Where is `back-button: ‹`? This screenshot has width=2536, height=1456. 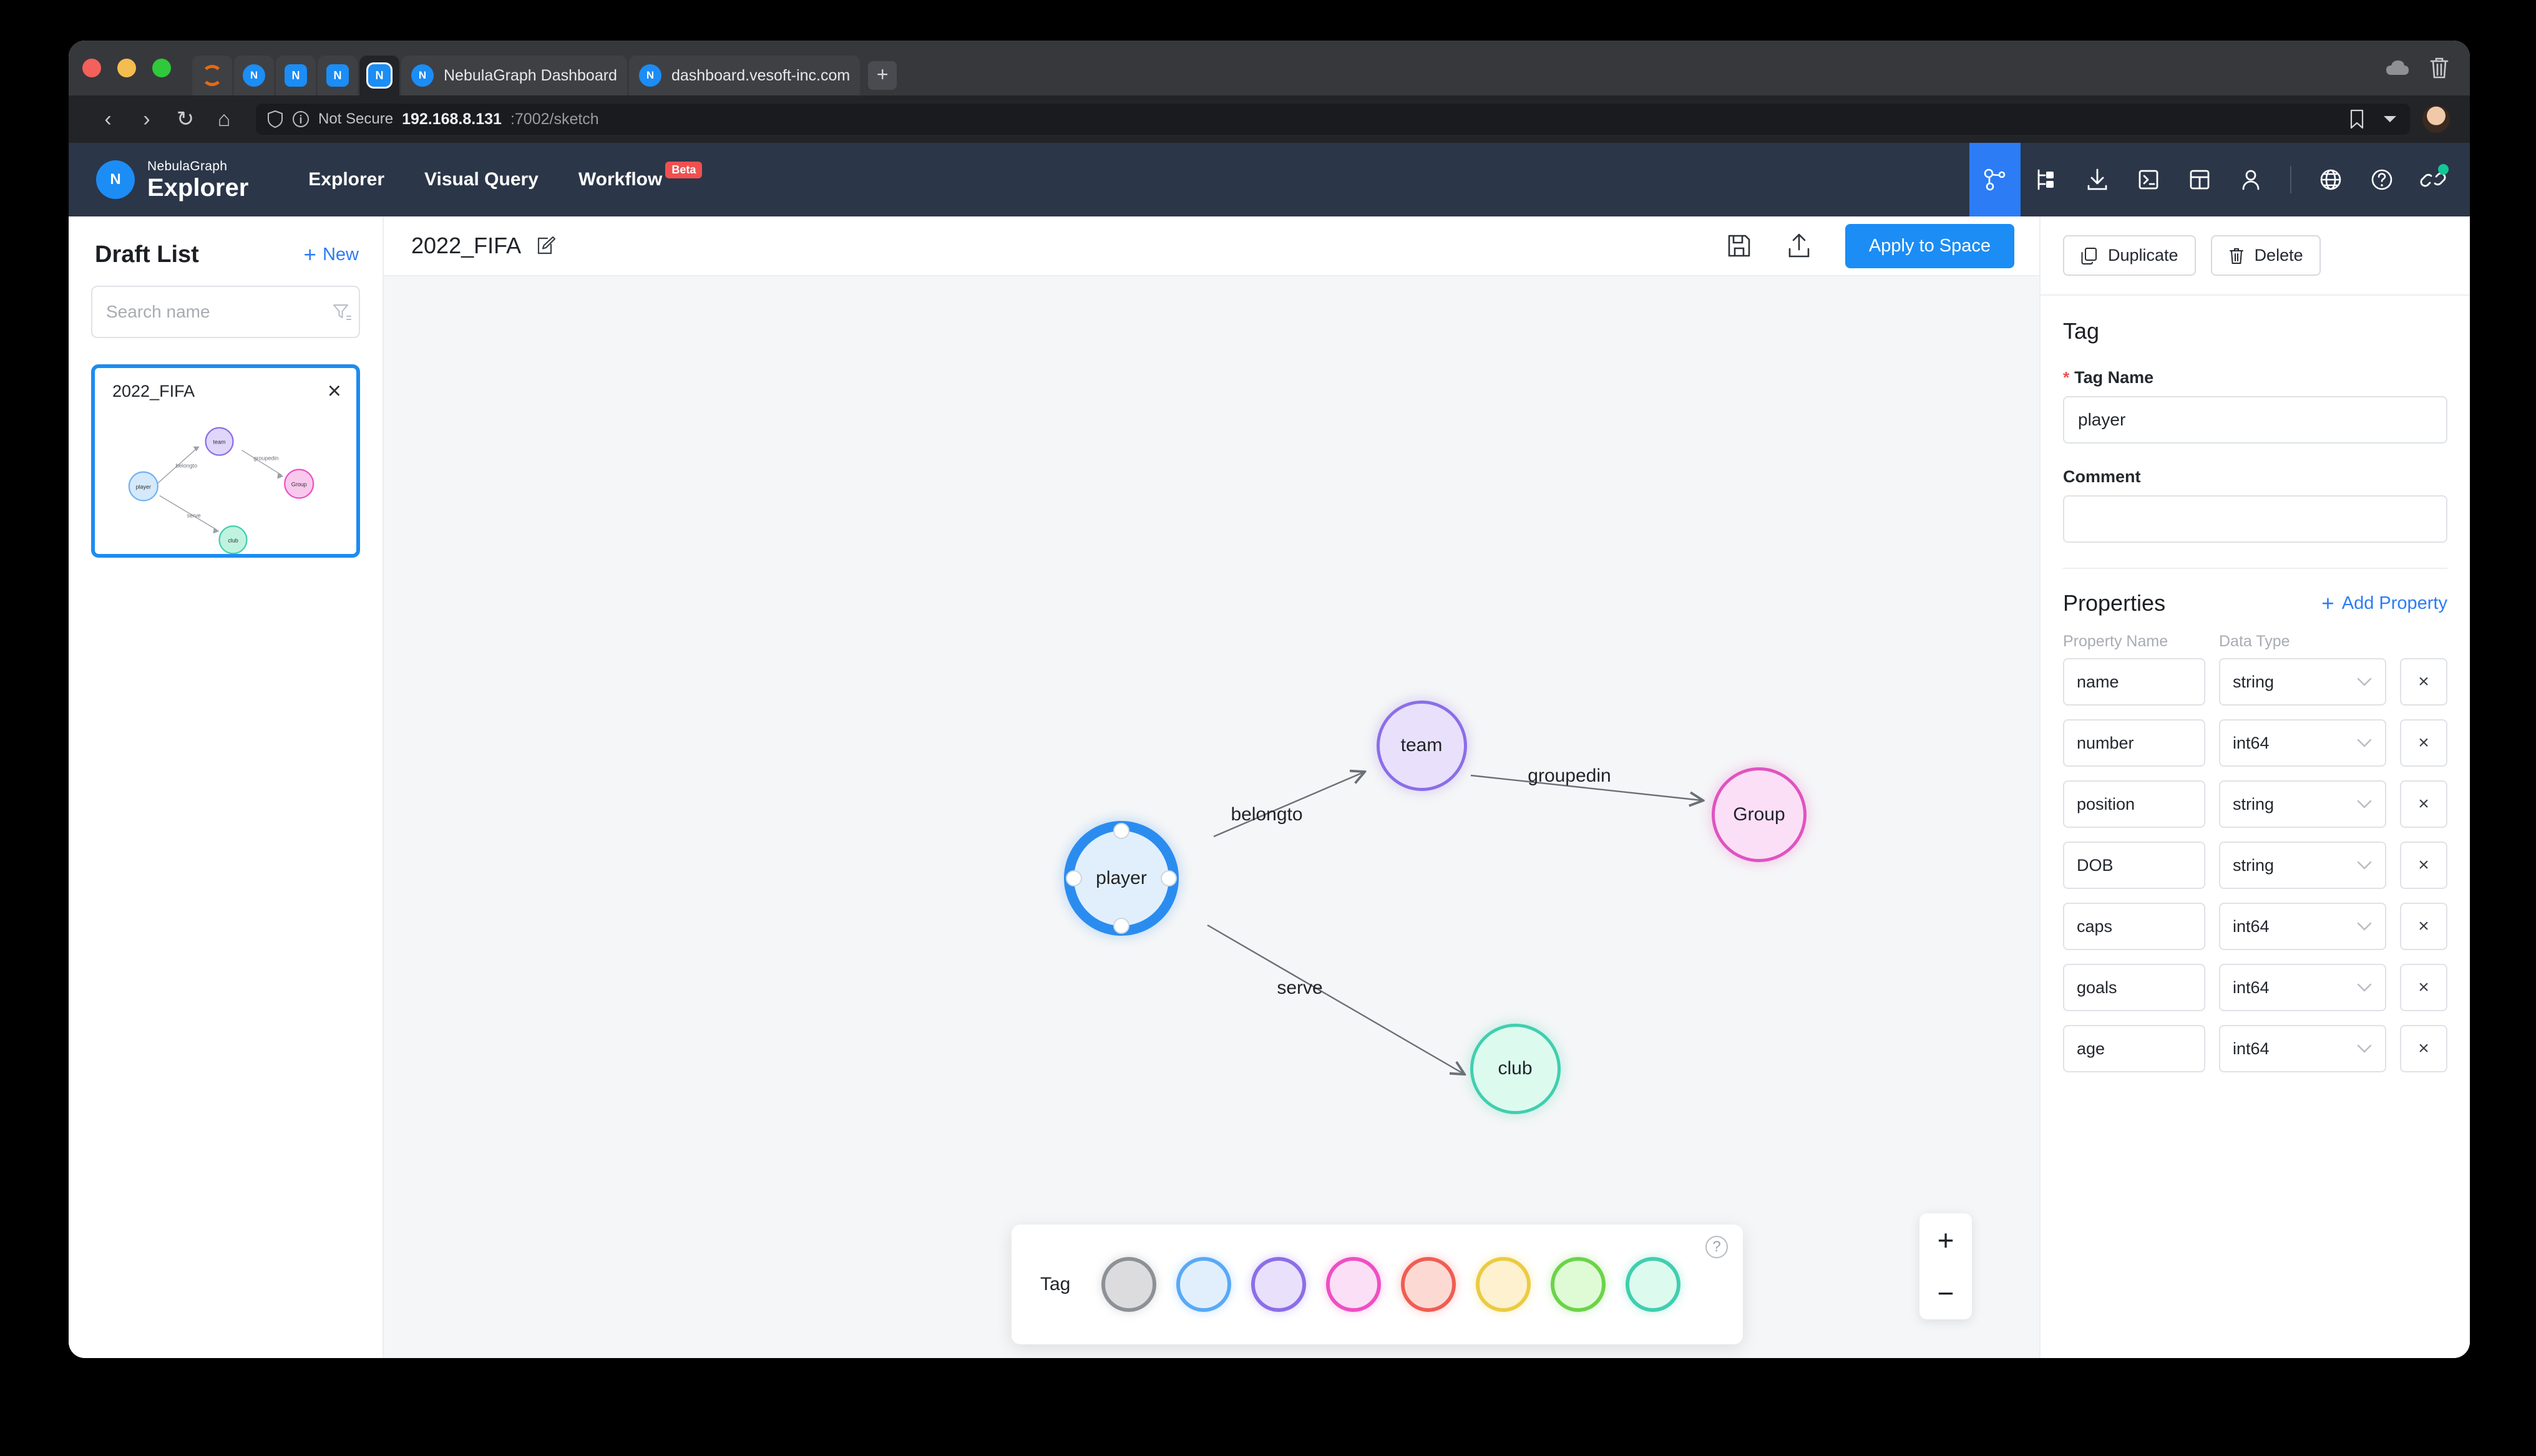 back-button: ‹ is located at coordinates (108, 120).